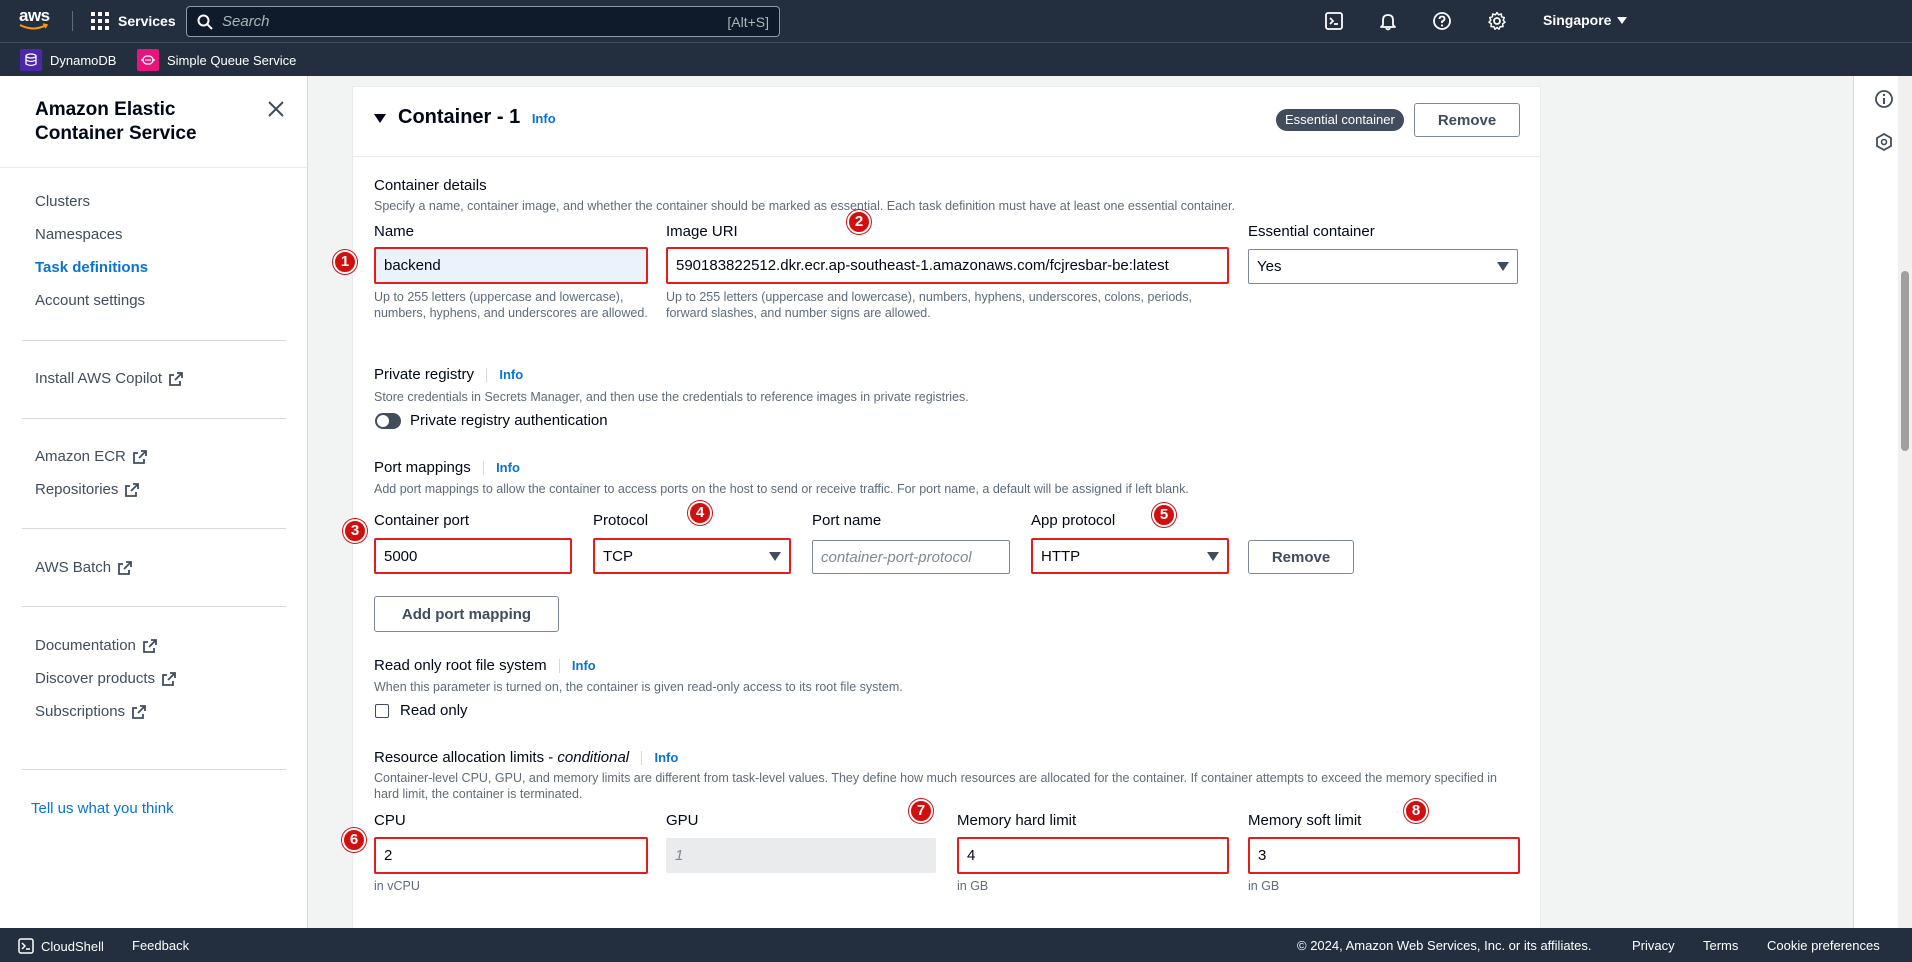 This screenshot has height=962, width=1912. I want to click on cloudshell-button: CloudShell, so click(61, 946).